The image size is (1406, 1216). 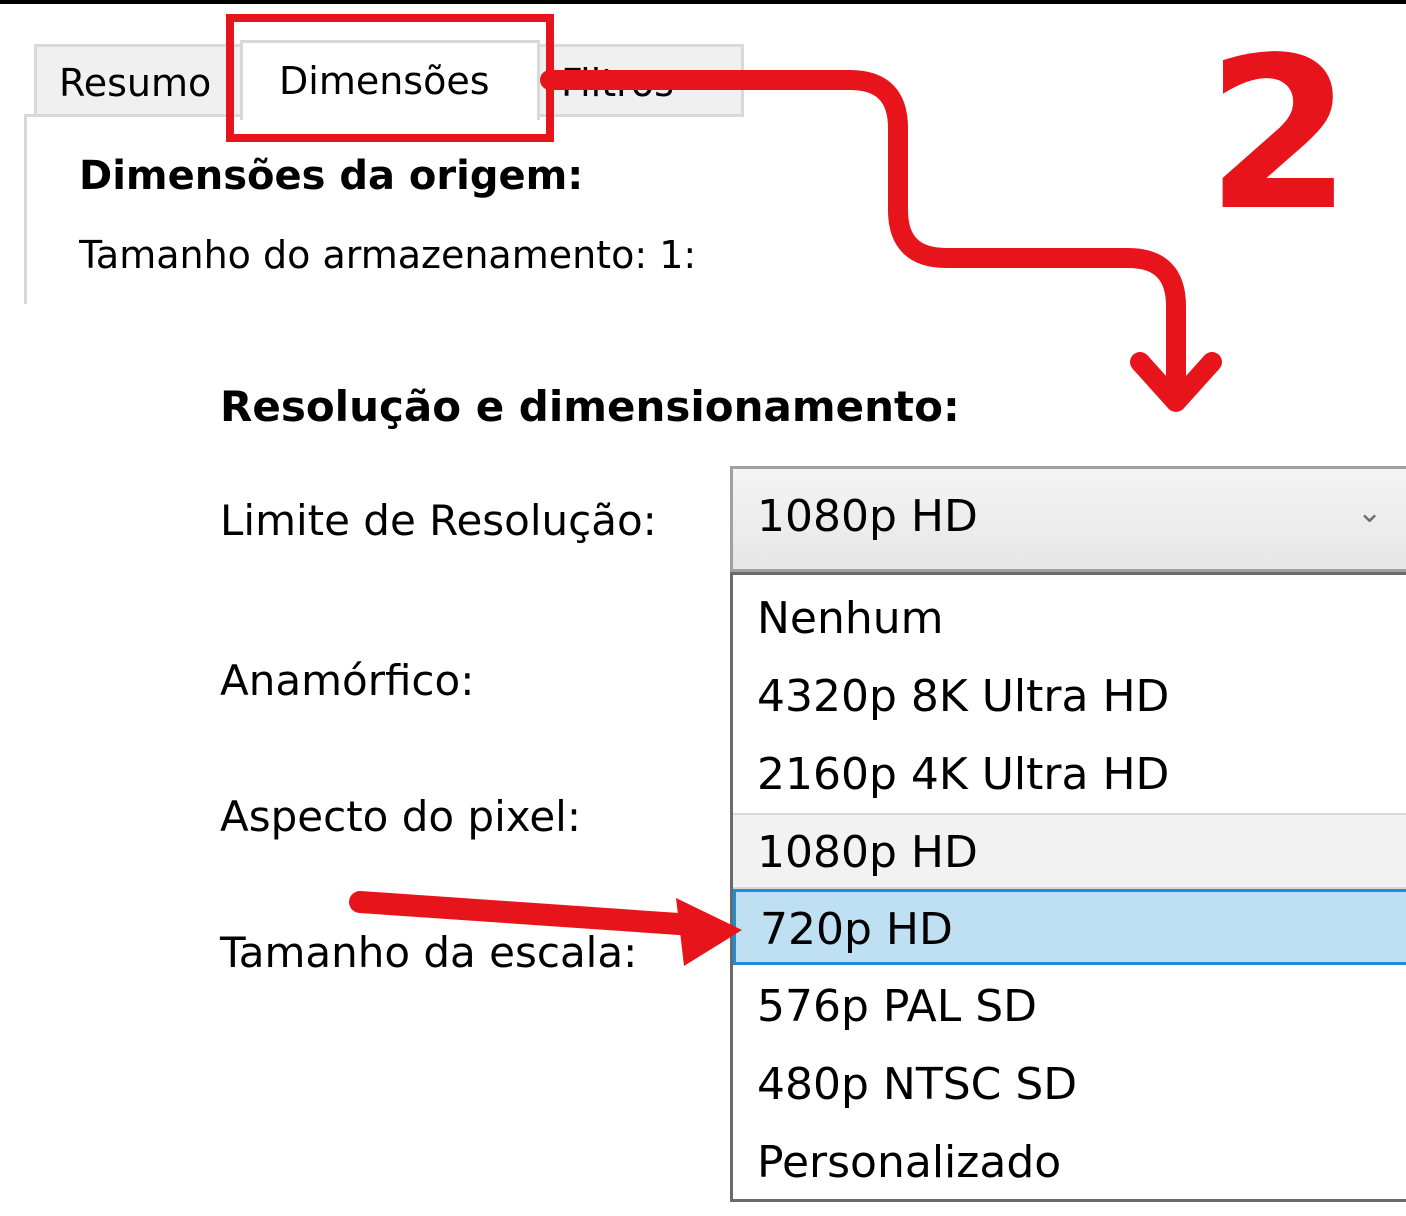 I want to click on storage-size-text: Tamanho do armazenamento: 1:, so click(x=388, y=255).